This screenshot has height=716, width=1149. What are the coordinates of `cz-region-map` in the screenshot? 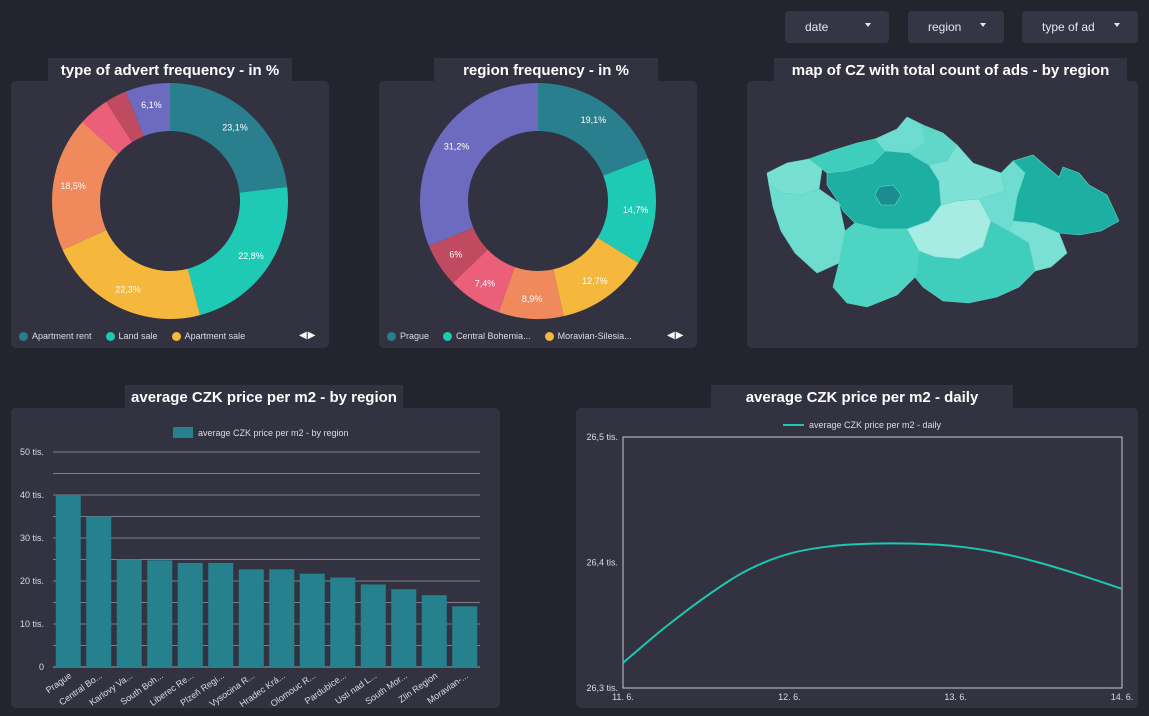 It's located at (943, 212).